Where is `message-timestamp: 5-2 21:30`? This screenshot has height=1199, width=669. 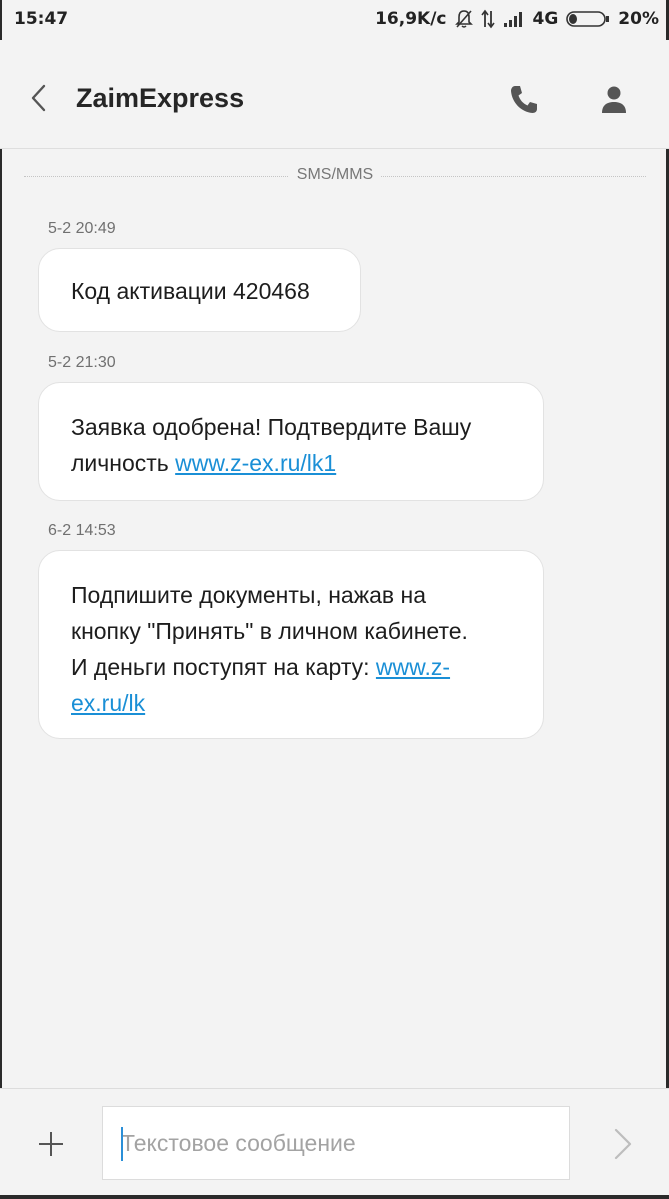 message-timestamp: 5-2 21:30 is located at coordinates (82, 362).